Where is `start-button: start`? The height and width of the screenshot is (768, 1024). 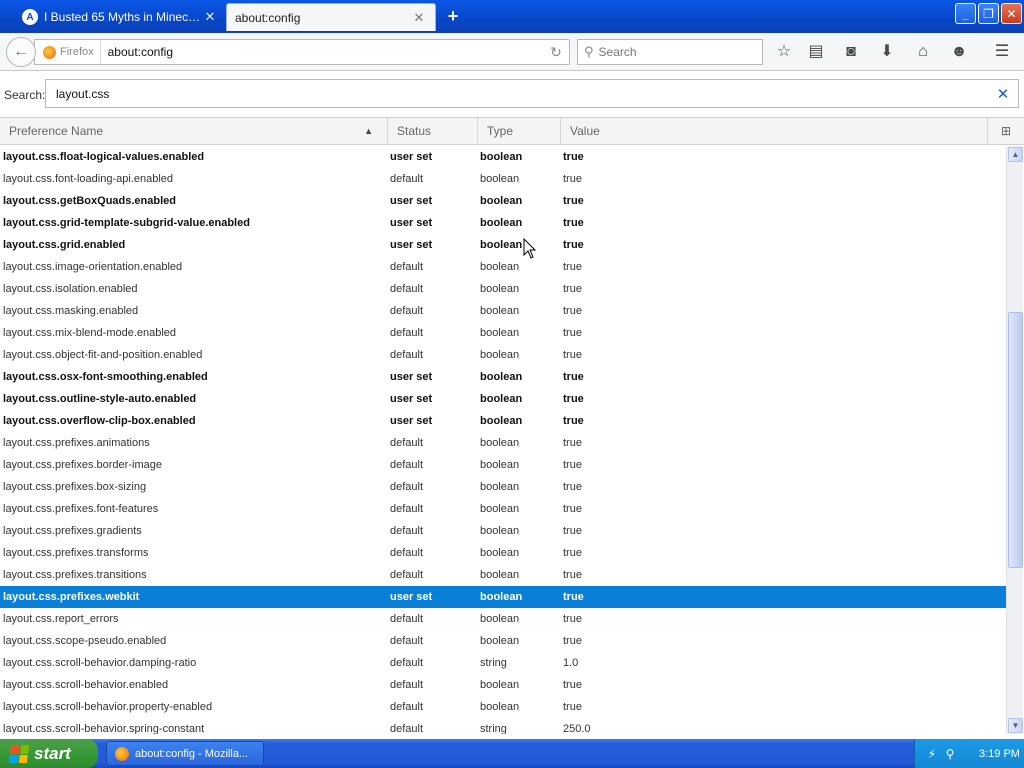 start-button: start is located at coordinates (49, 753).